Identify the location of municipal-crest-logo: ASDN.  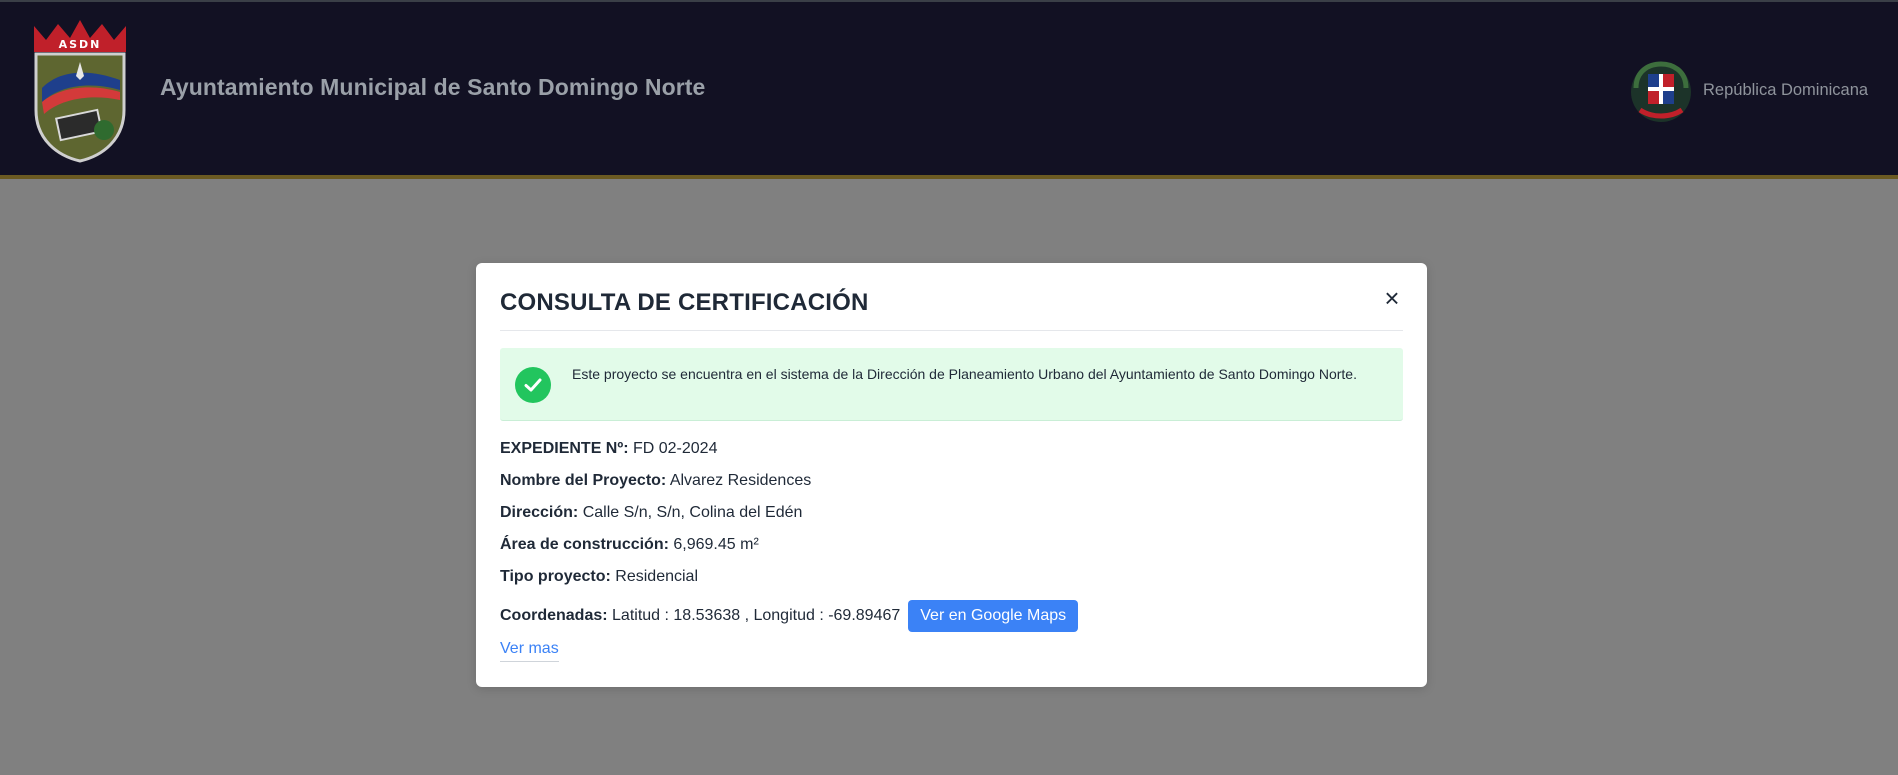
(80, 91).